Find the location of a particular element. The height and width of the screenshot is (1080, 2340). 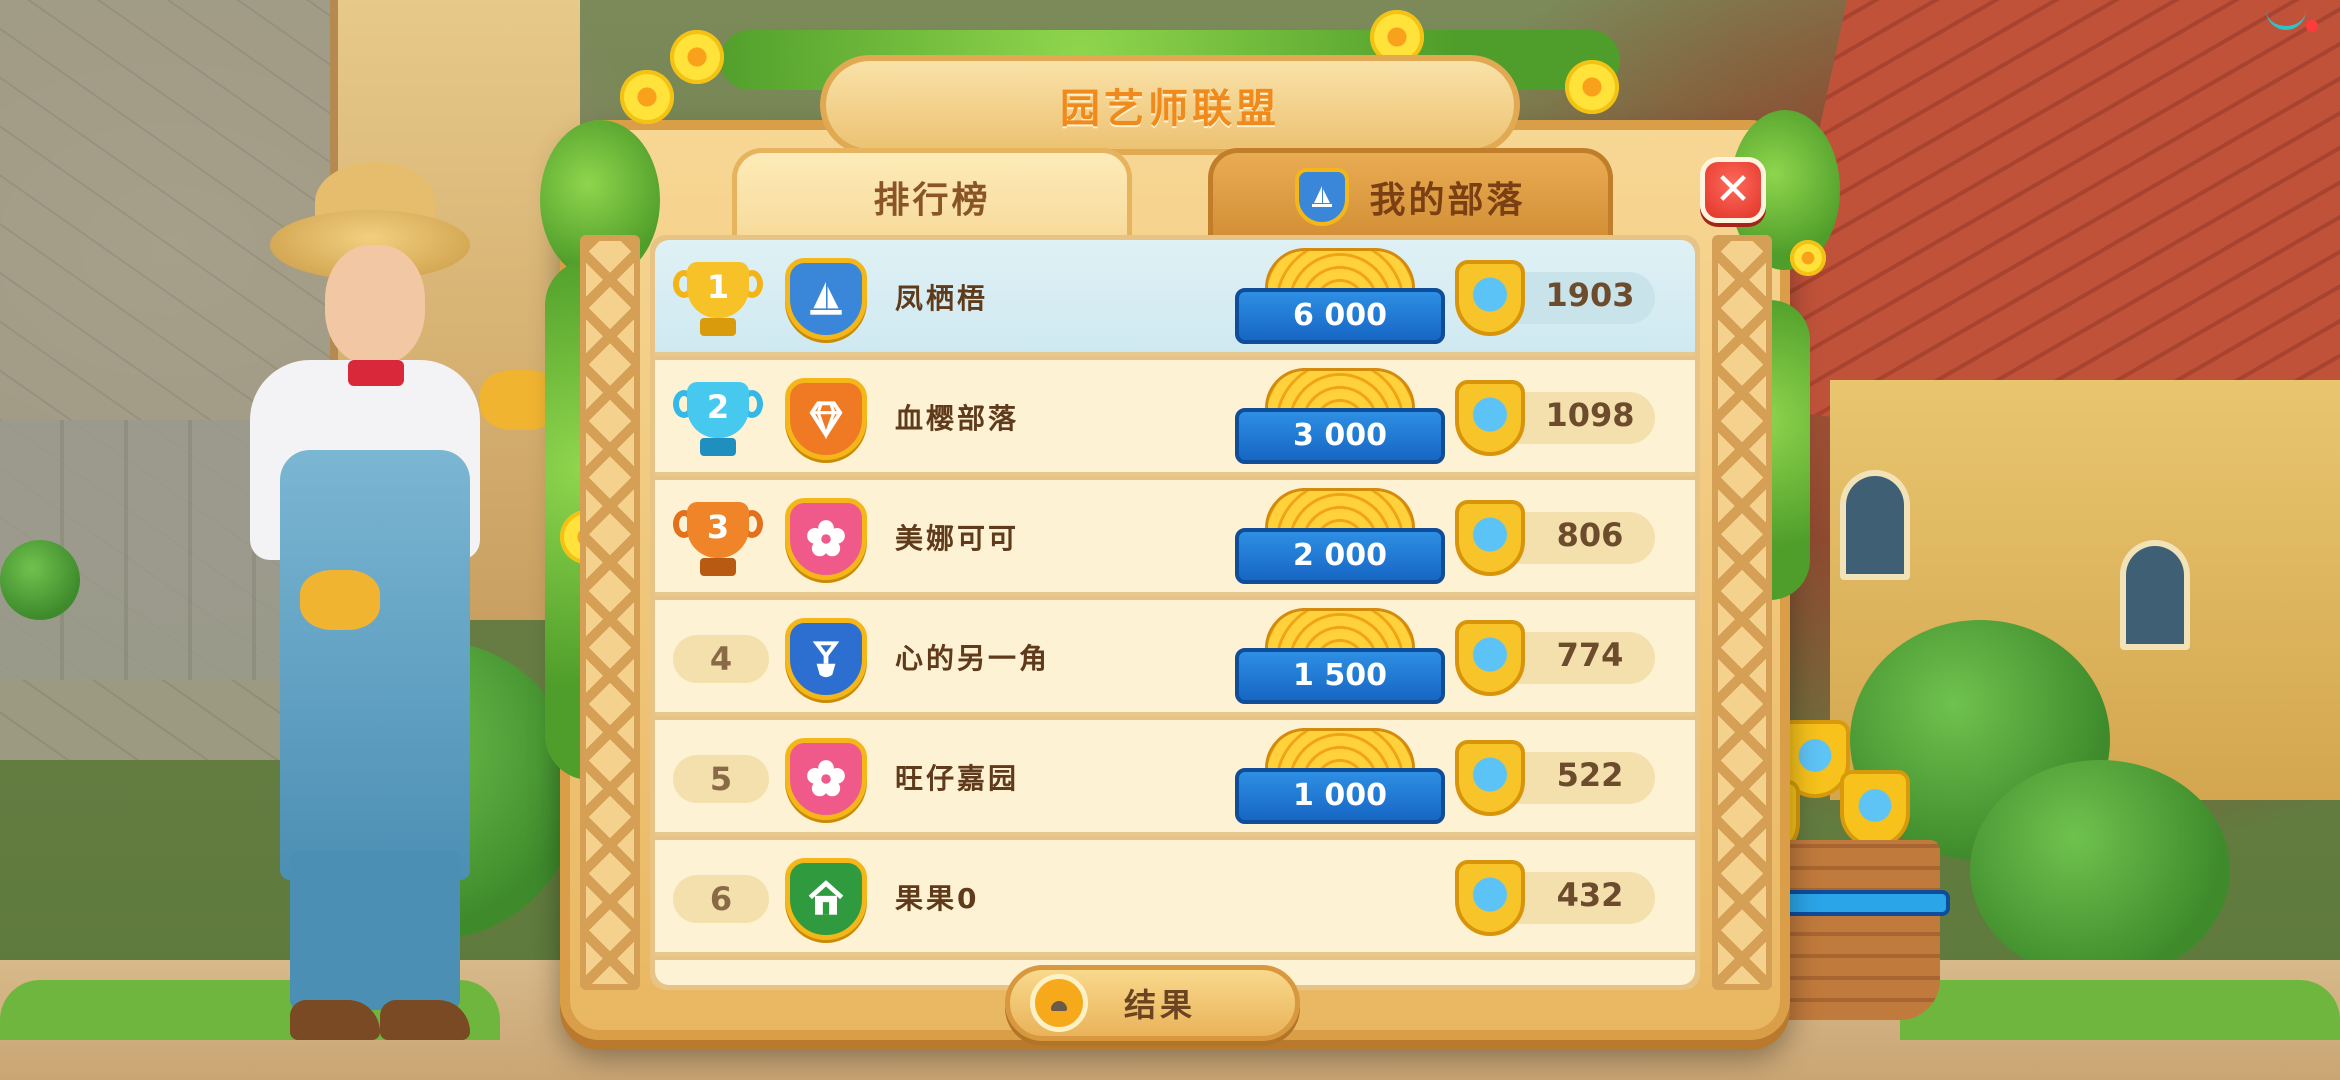

leaderboard-row: 3 美娜可可 2 000 806 is located at coordinates (1175, 538).